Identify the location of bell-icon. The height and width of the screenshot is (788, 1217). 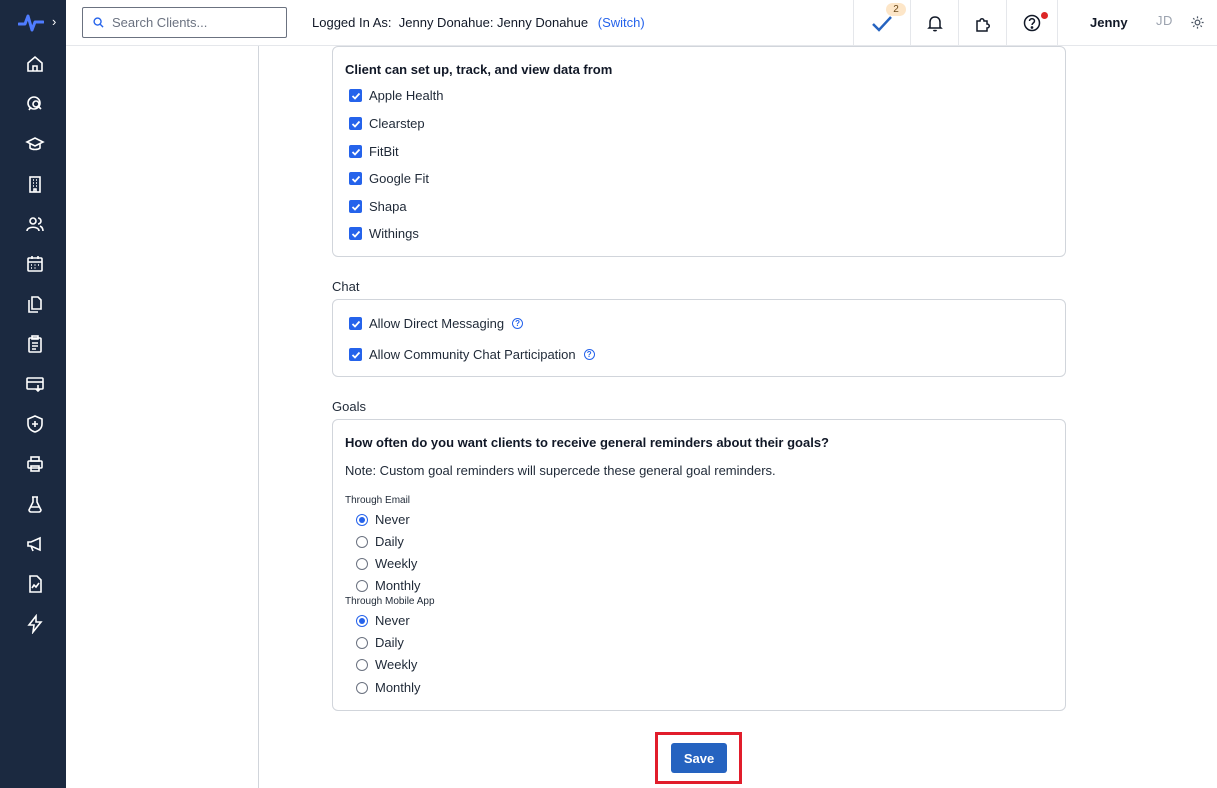
(934, 23).